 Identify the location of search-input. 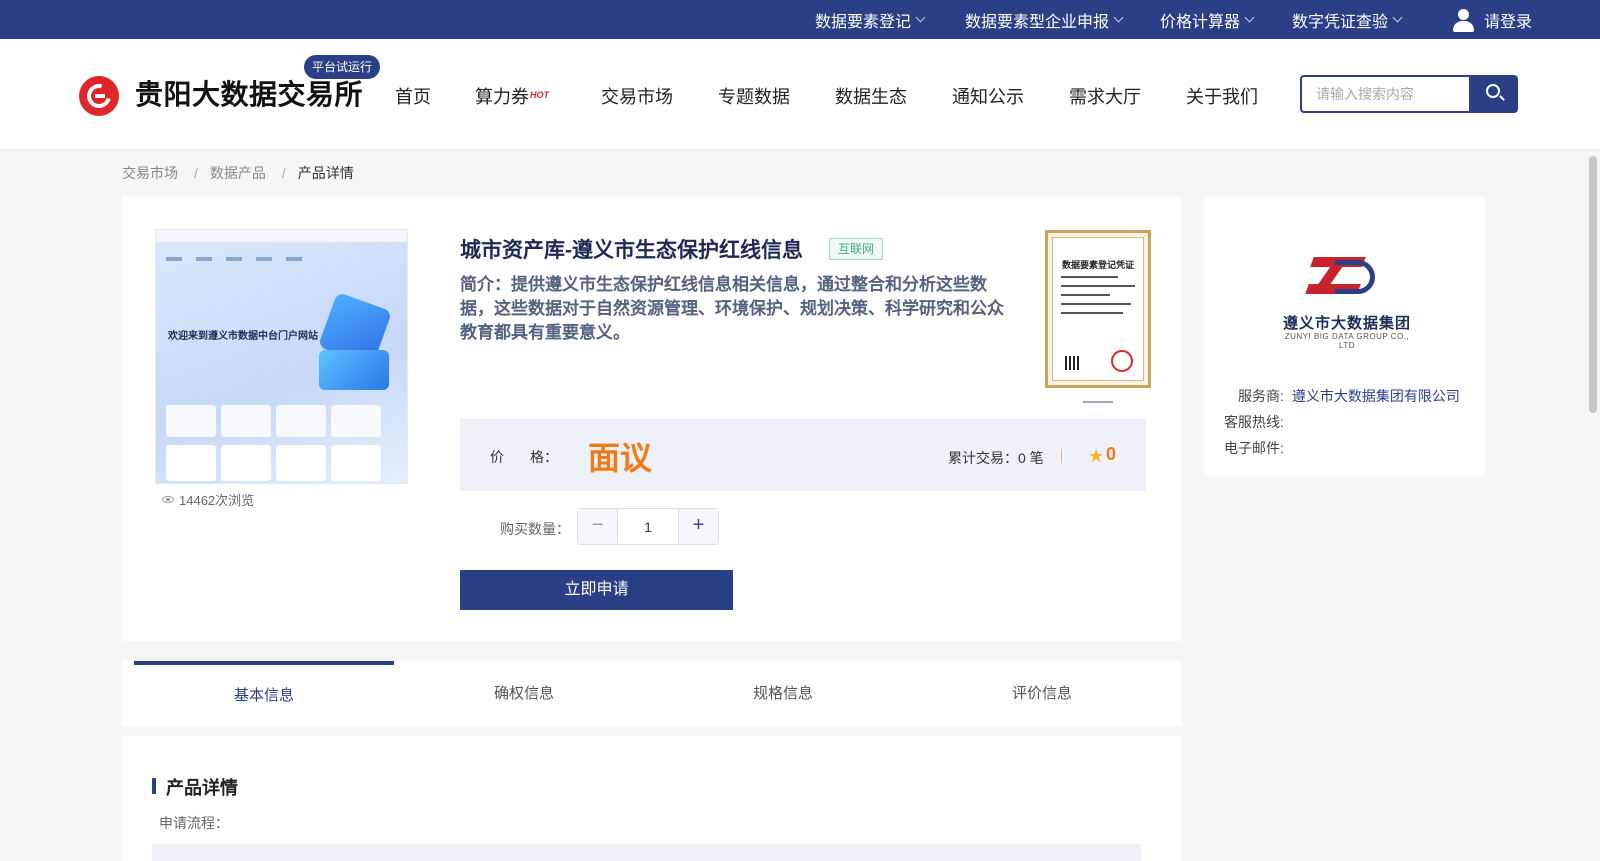
(1384, 94).